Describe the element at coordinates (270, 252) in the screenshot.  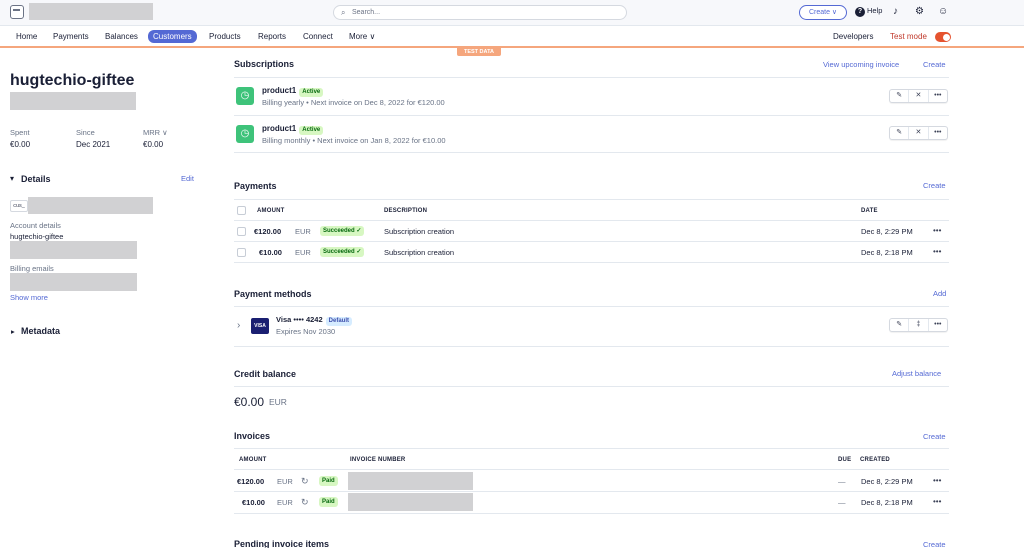
I see `payment-amount: €10.00` at that location.